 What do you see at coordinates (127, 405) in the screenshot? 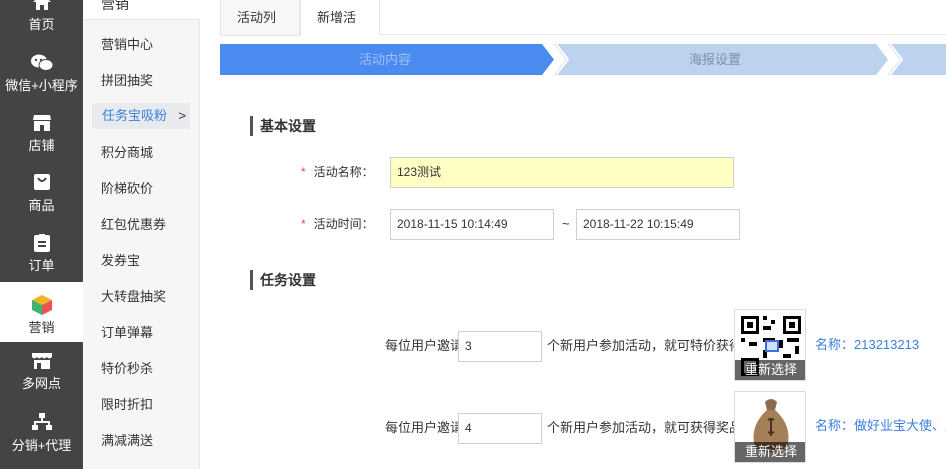
I see `subnav-item-discount: 限时折扣` at bounding box center [127, 405].